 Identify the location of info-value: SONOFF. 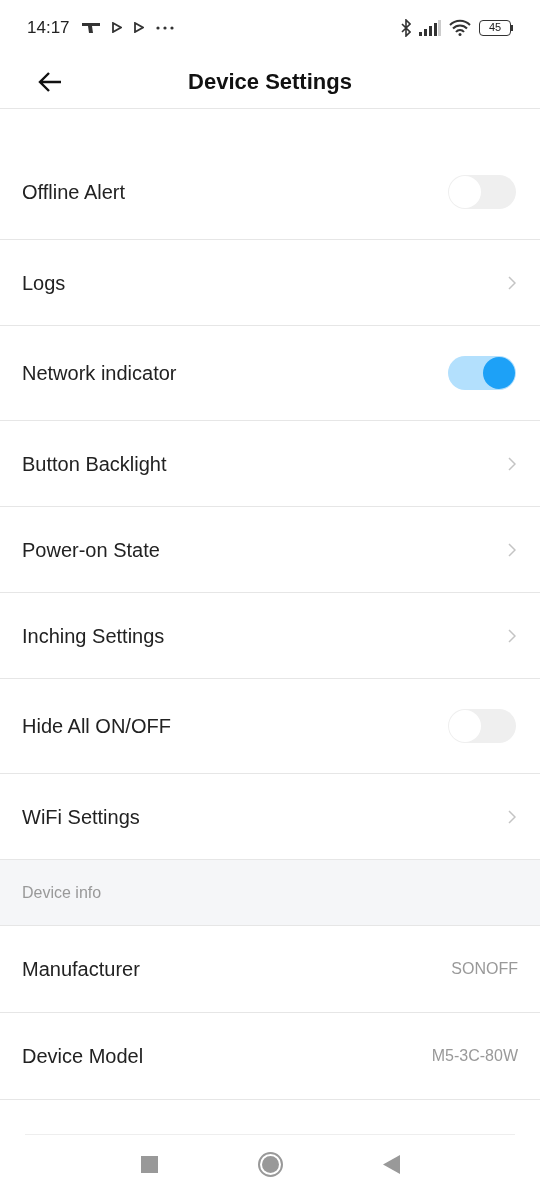
(484, 969).